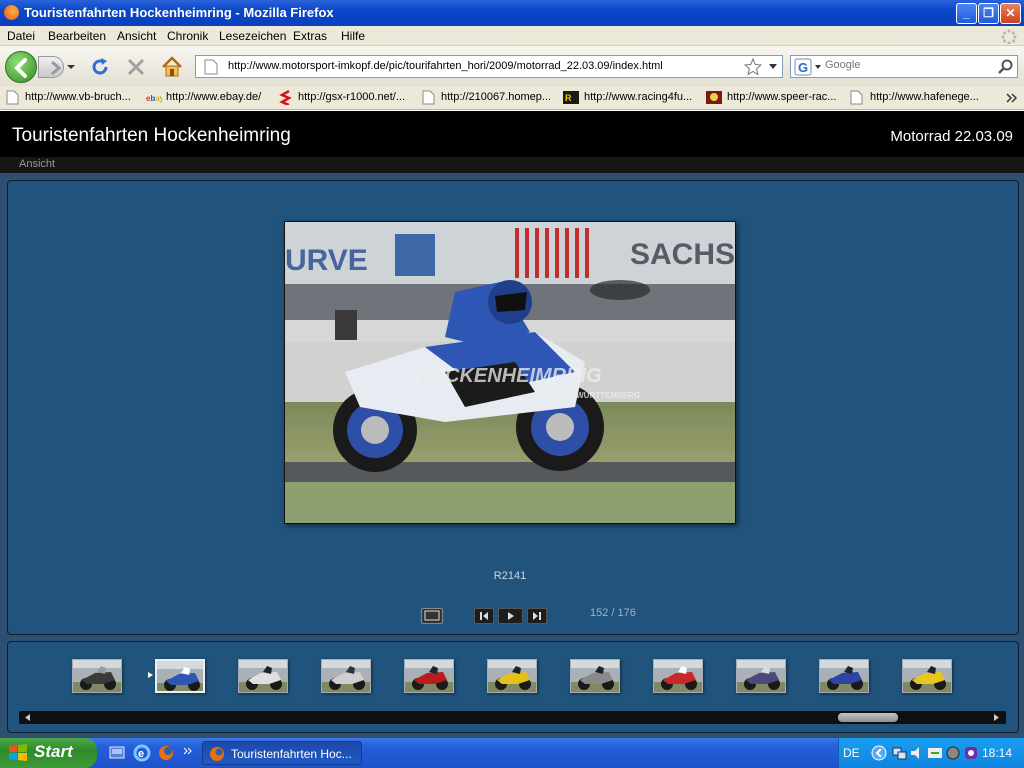  What do you see at coordinates (353, 36) in the screenshot?
I see `menu-hilfe: Hilfe` at bounding box center [353, 36].